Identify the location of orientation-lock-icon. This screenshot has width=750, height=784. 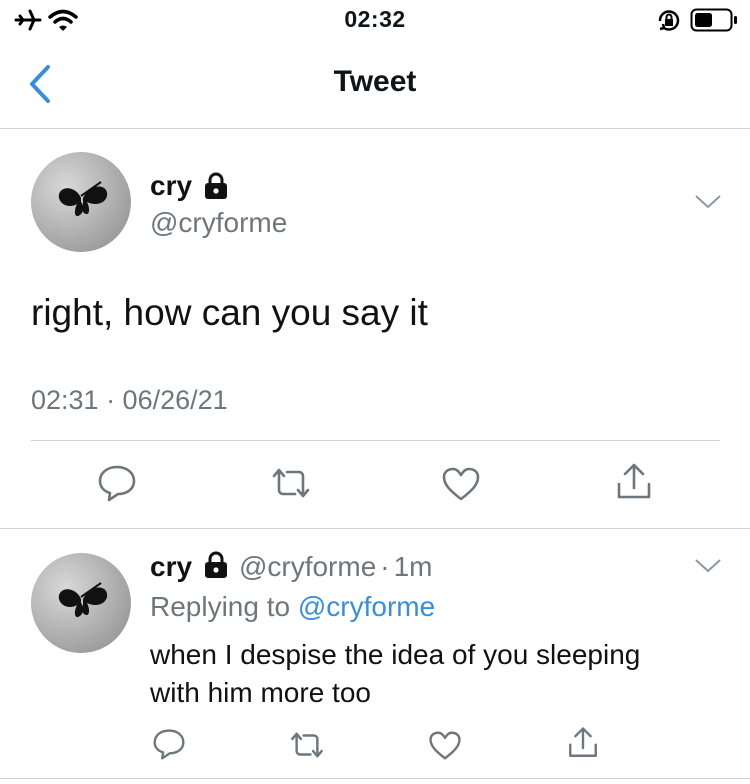
(669, 21).